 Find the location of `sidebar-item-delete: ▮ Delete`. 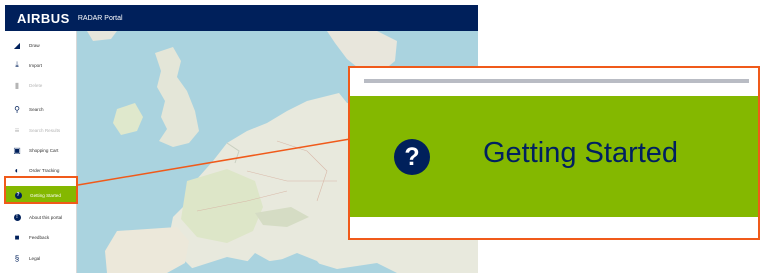

sidebar-item-delete: ▮ Delete is located at coordinates (41, 85).